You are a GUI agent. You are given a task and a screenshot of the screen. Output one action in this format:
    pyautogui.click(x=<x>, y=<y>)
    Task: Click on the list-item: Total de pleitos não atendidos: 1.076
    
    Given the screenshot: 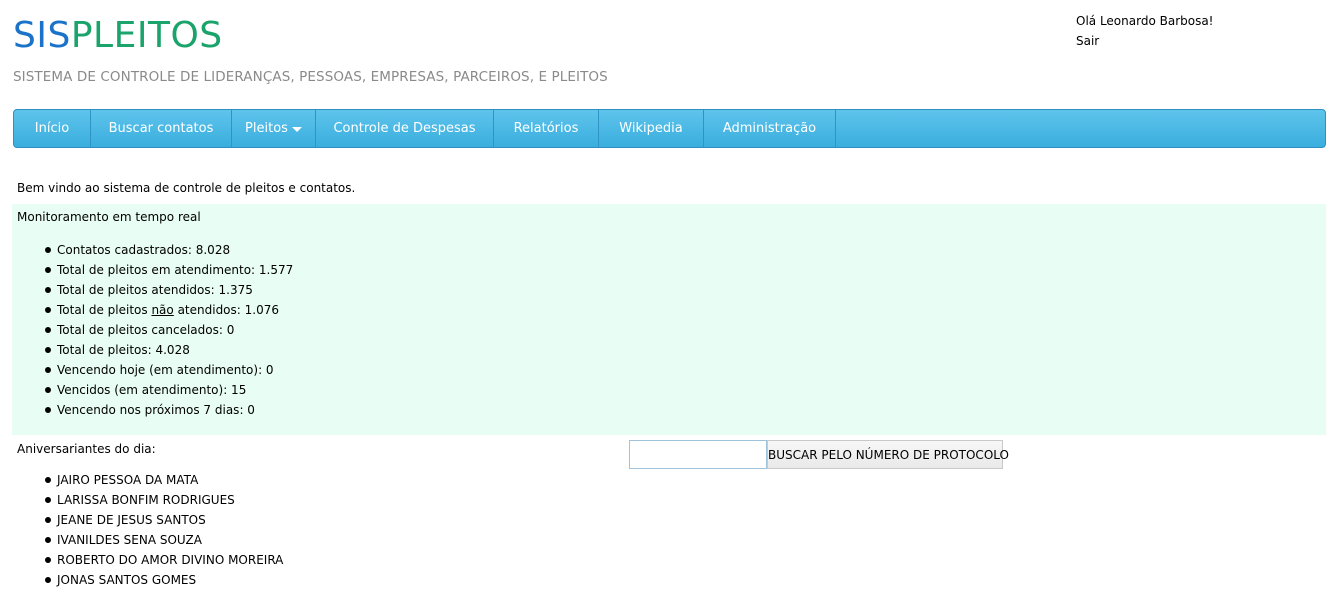 What is the action you would take?
    pyautogui.click(x=169, y=310)
    